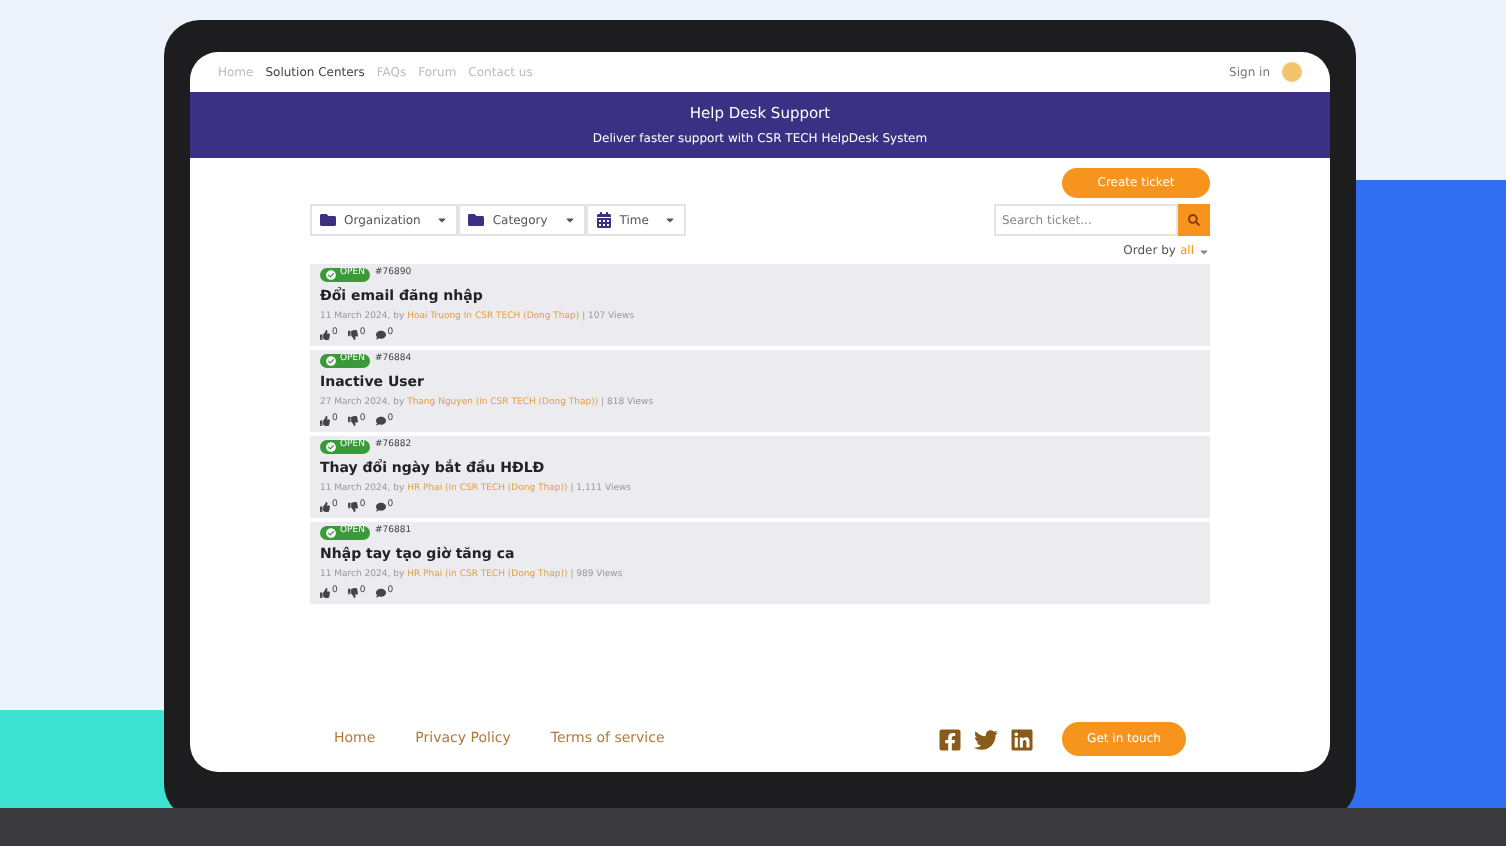  Describe the element at coordinates (1022, 739) in the screenshot. I see `linkedin-icon` at that location.